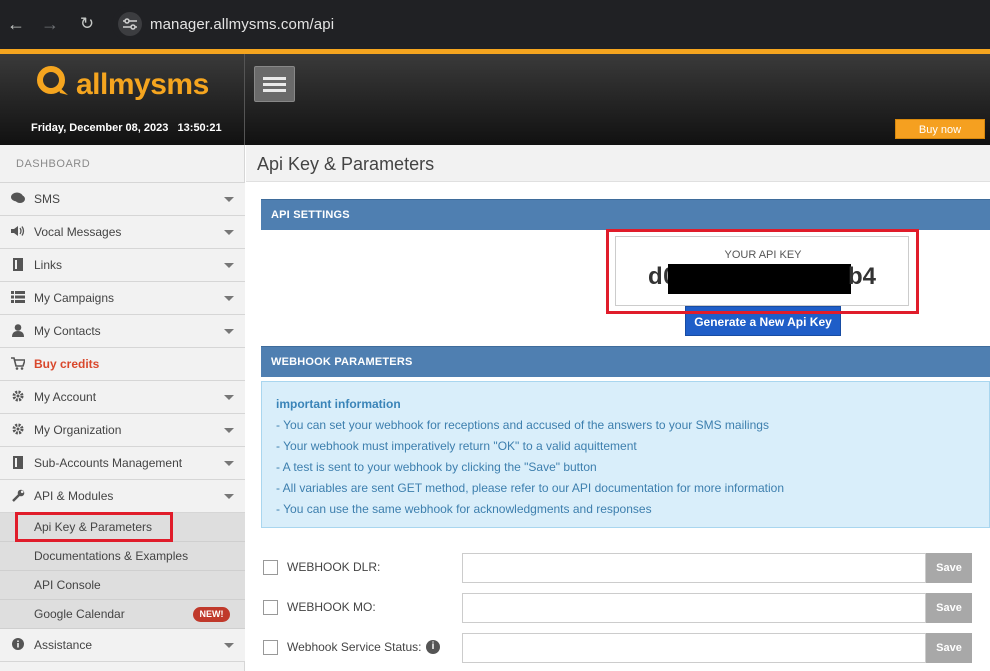 The height and width of the screenshot is (671, 990). Describe the element at coordinates (940, 129) in the screenshot. I see `buy-now-button: Buy now` at that location.